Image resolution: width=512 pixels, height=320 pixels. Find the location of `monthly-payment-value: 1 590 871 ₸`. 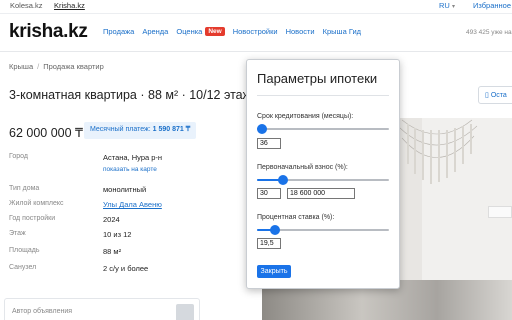

monthly-payment-value: 1 590 871 ₸ is located at coordinates (171, 129).